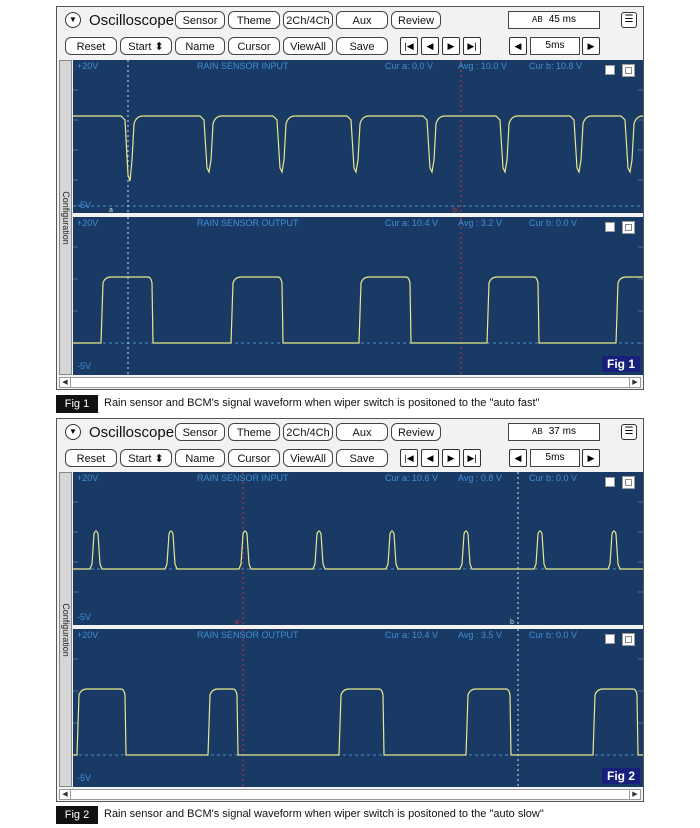  I want to click on time-readout-value: 45 ms, so click(562, 19).